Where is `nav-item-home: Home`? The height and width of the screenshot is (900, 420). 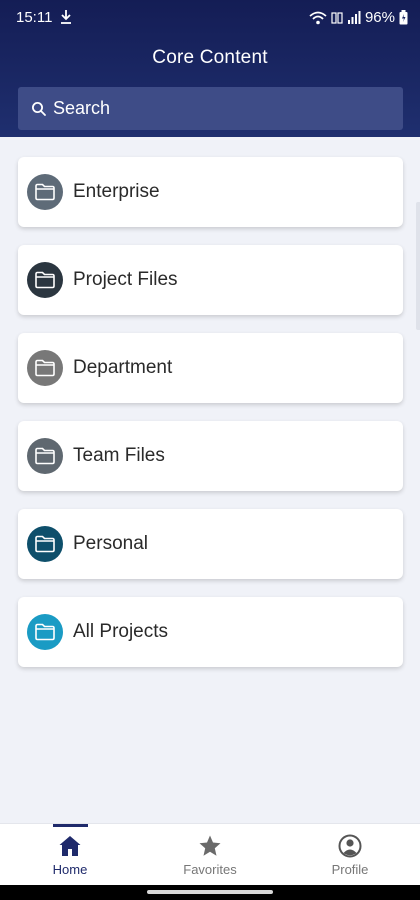
nav-item-home: Home is located at coordinates (70, 855).